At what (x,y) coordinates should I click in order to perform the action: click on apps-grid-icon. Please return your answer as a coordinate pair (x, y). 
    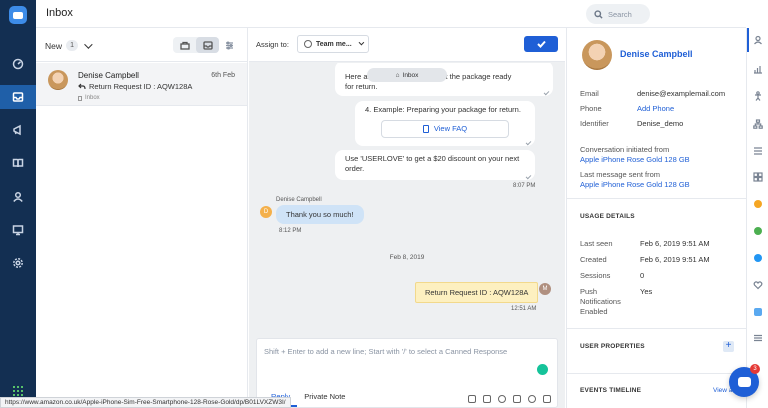
    Looking at the image, I should click on (18, 391).